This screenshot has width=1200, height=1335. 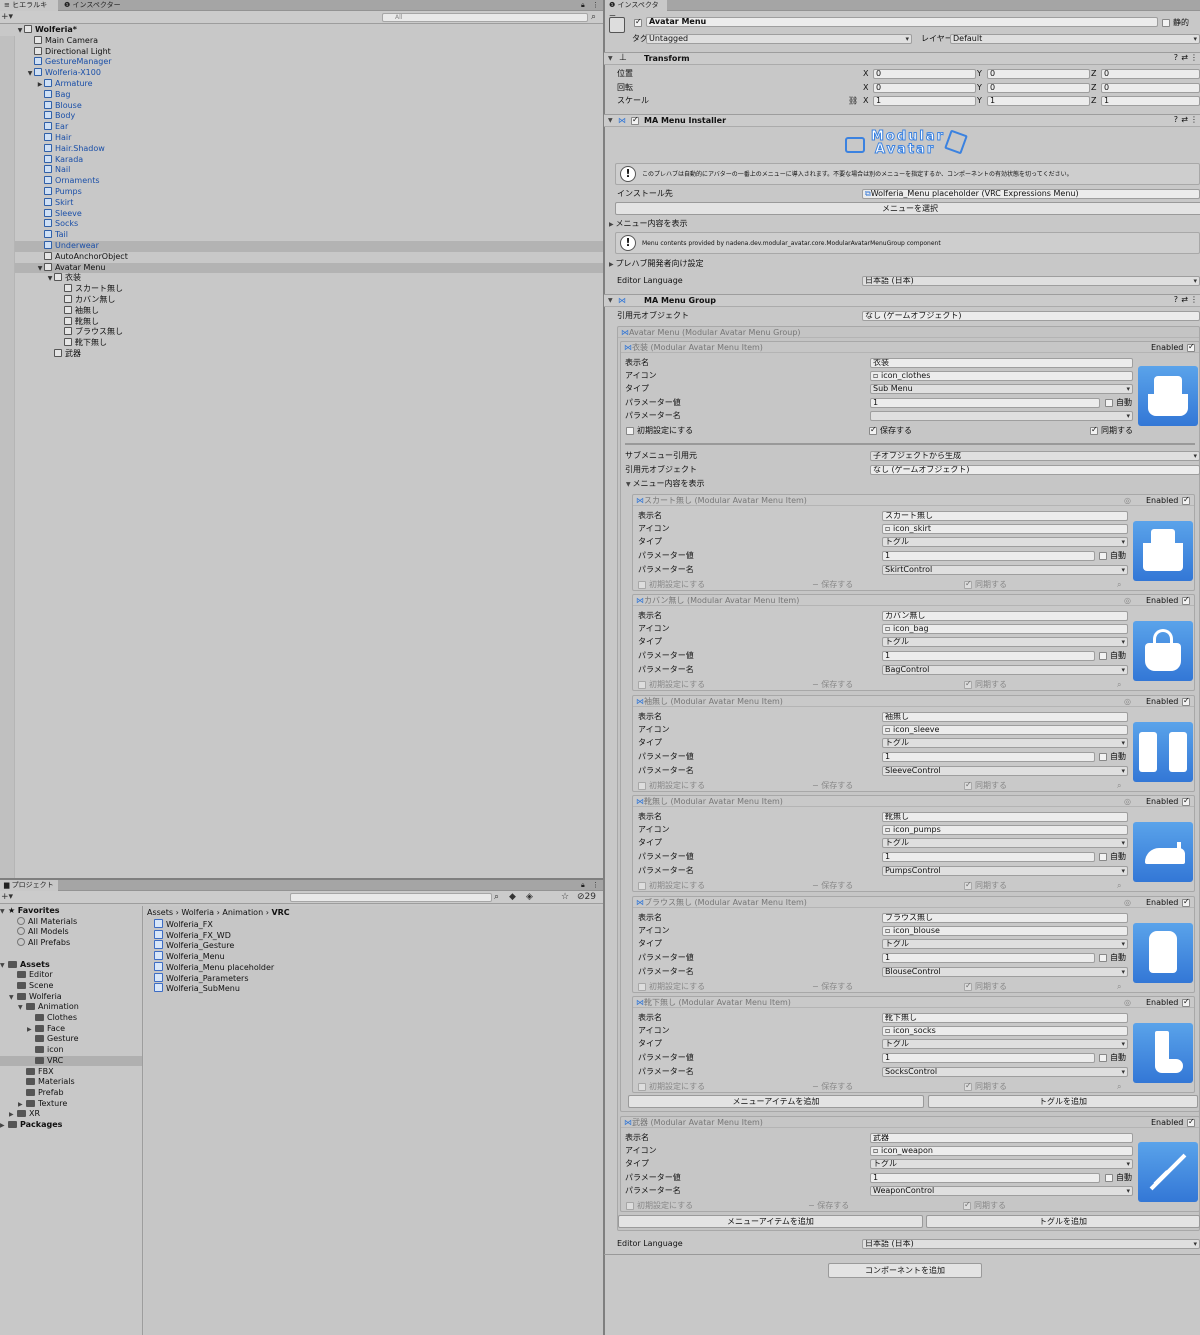 I want to click on asset-item: Wolferia_Menu, so click(x=189, y=956).